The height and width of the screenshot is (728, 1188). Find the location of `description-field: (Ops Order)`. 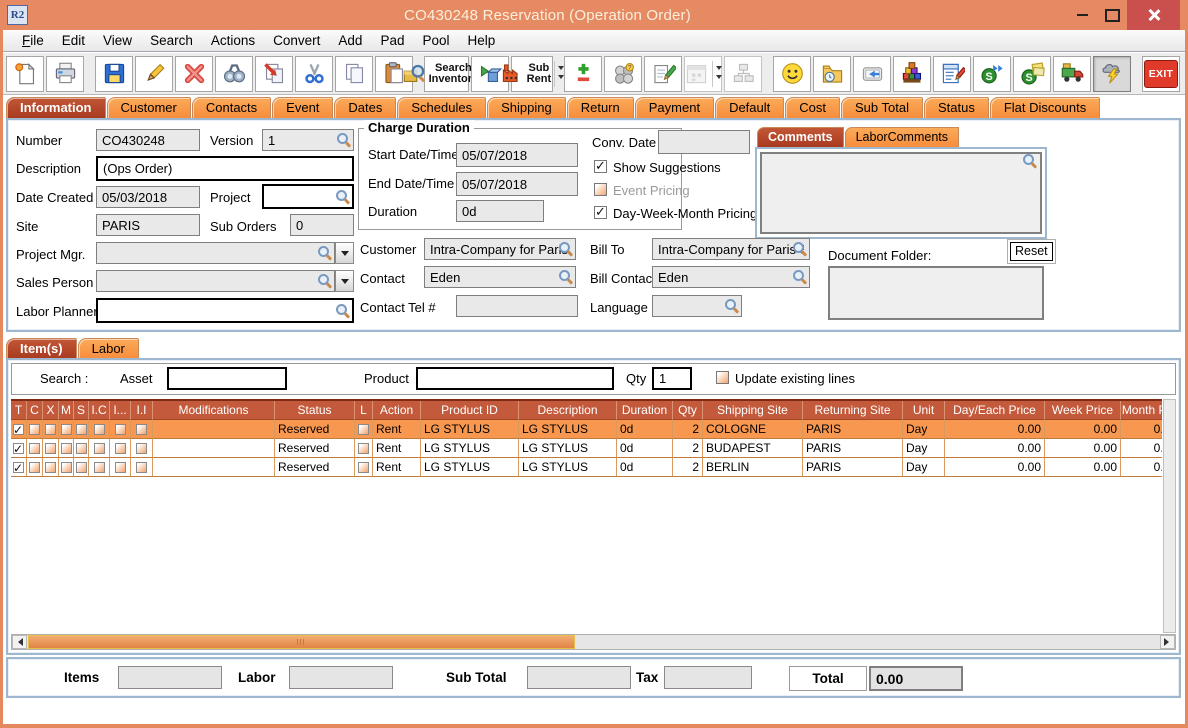

description-field: (Ops Order) is located at coordinates (225, 168).